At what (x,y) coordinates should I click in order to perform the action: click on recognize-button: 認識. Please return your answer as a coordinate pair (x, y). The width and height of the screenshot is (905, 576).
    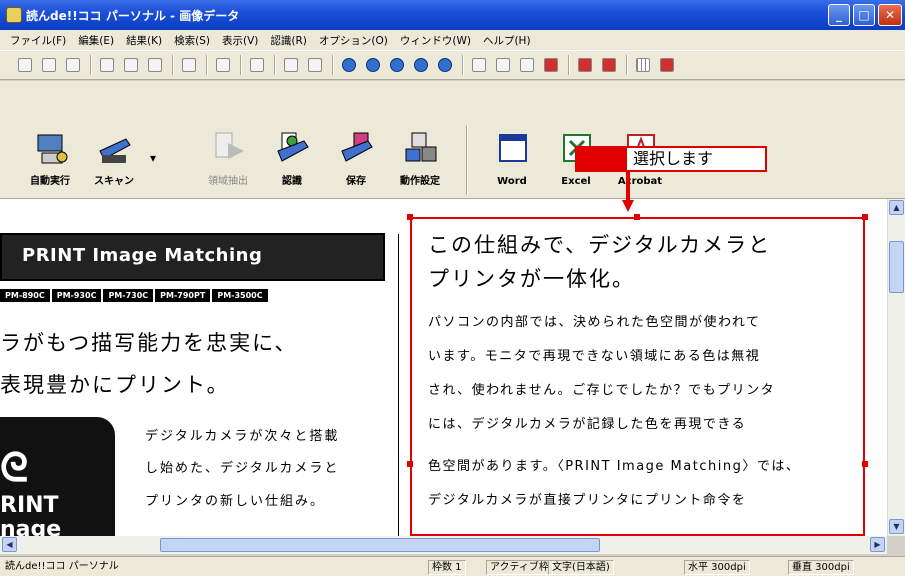
    Looking at the image, I should click on (292, 160).